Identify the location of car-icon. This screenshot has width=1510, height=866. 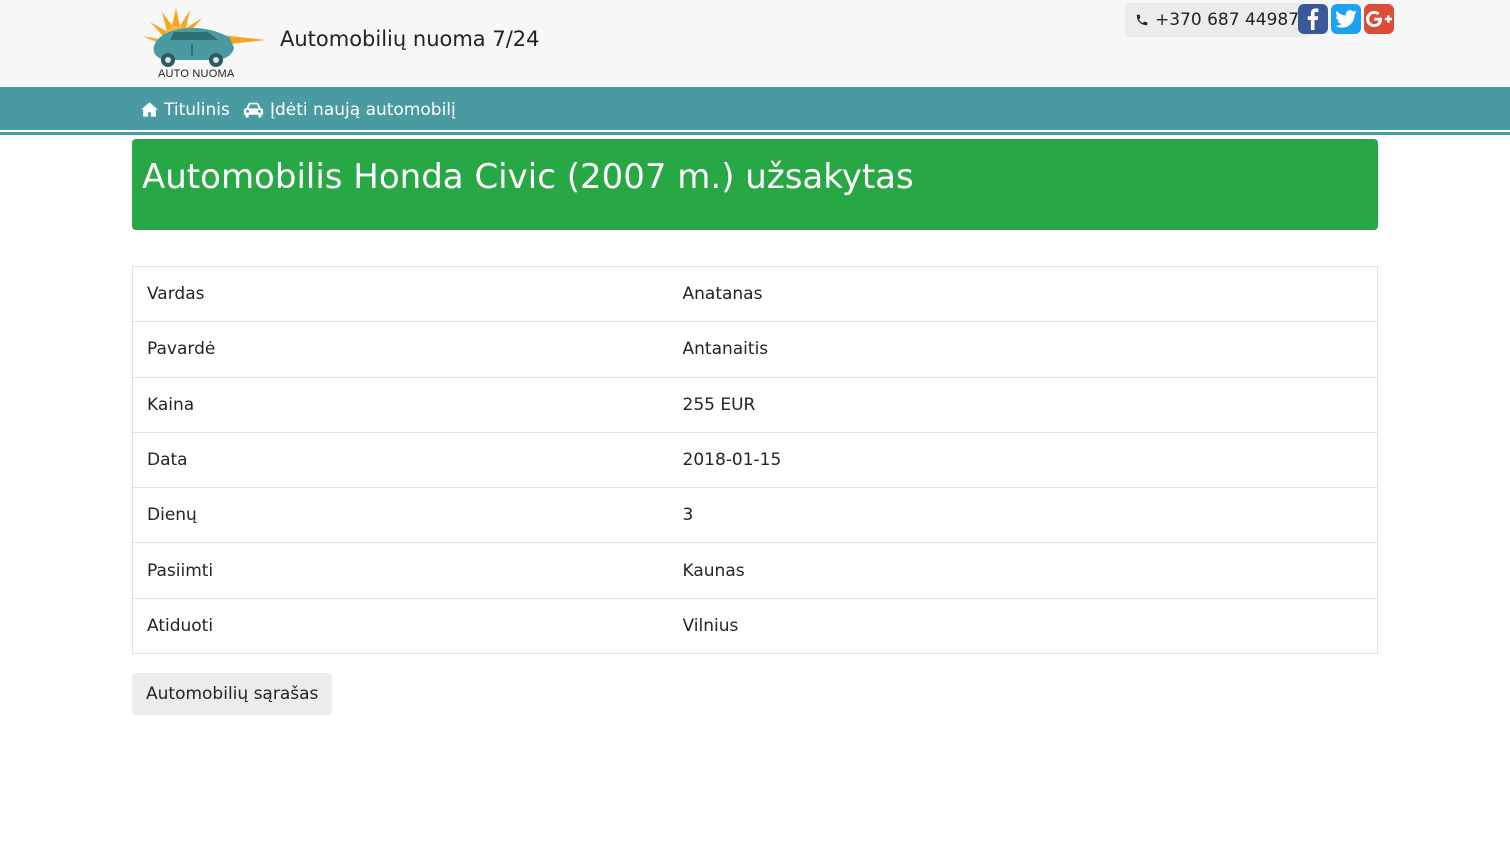
(253, 110).